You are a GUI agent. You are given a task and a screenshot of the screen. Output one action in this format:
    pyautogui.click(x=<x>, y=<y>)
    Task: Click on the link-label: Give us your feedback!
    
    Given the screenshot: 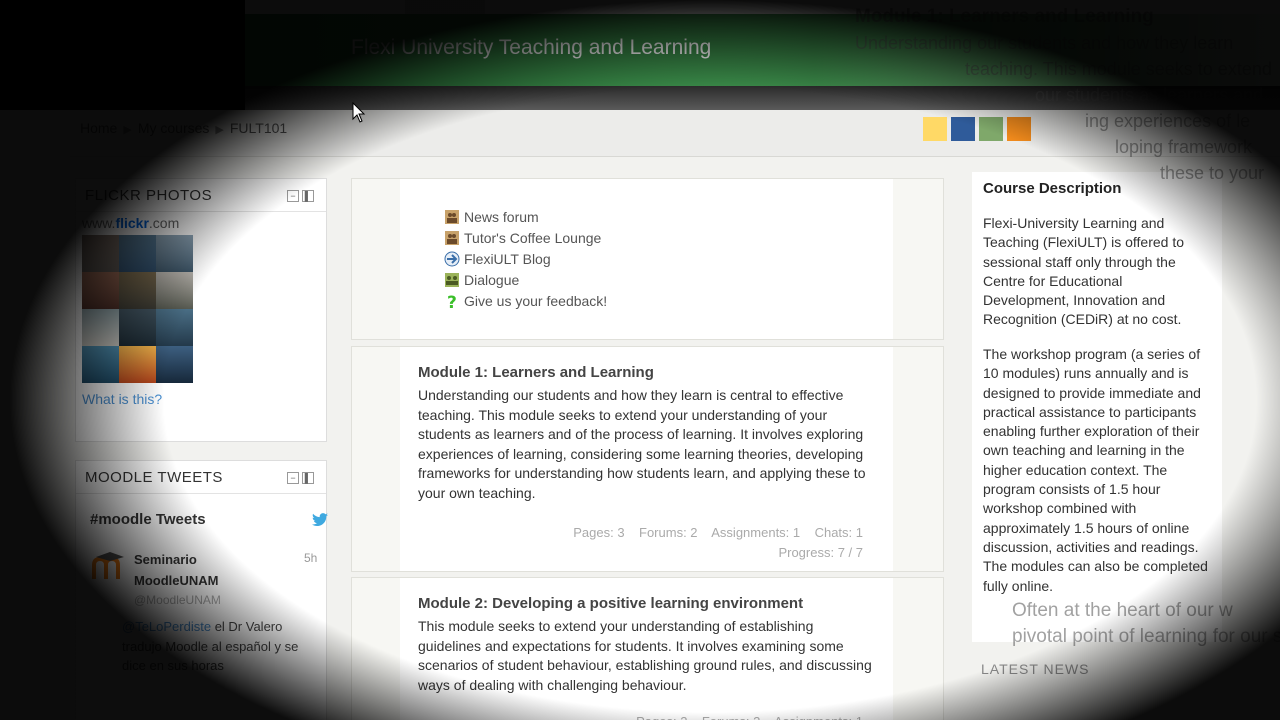 What is the action you would take?
    pyautogui.click(x=536, y=301)
    